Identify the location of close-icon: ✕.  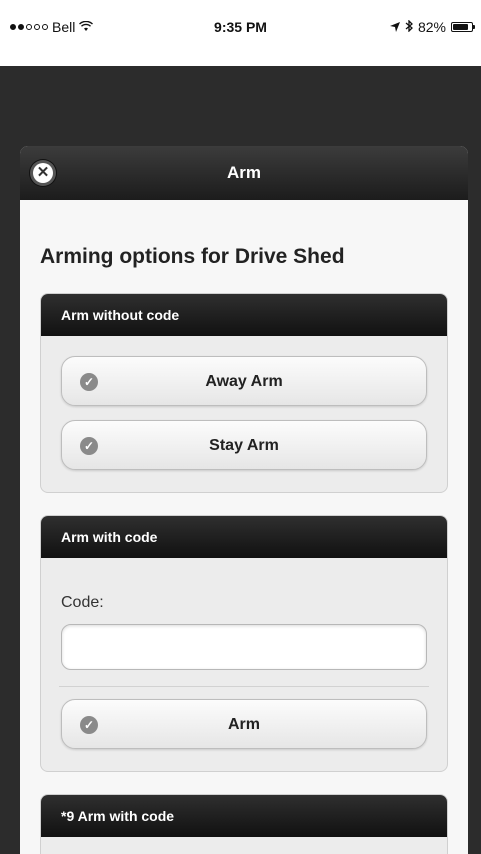
(43, 173).